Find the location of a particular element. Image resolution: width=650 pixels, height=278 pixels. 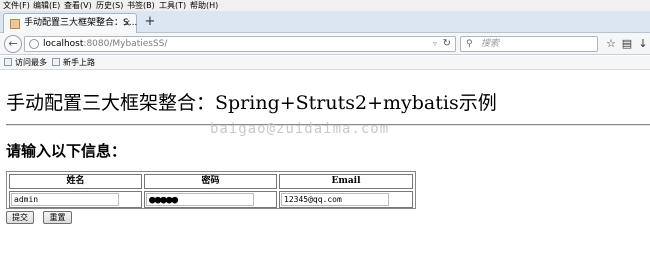

url-dropdown-icon: ▿ is located at coordinates (435, 44).